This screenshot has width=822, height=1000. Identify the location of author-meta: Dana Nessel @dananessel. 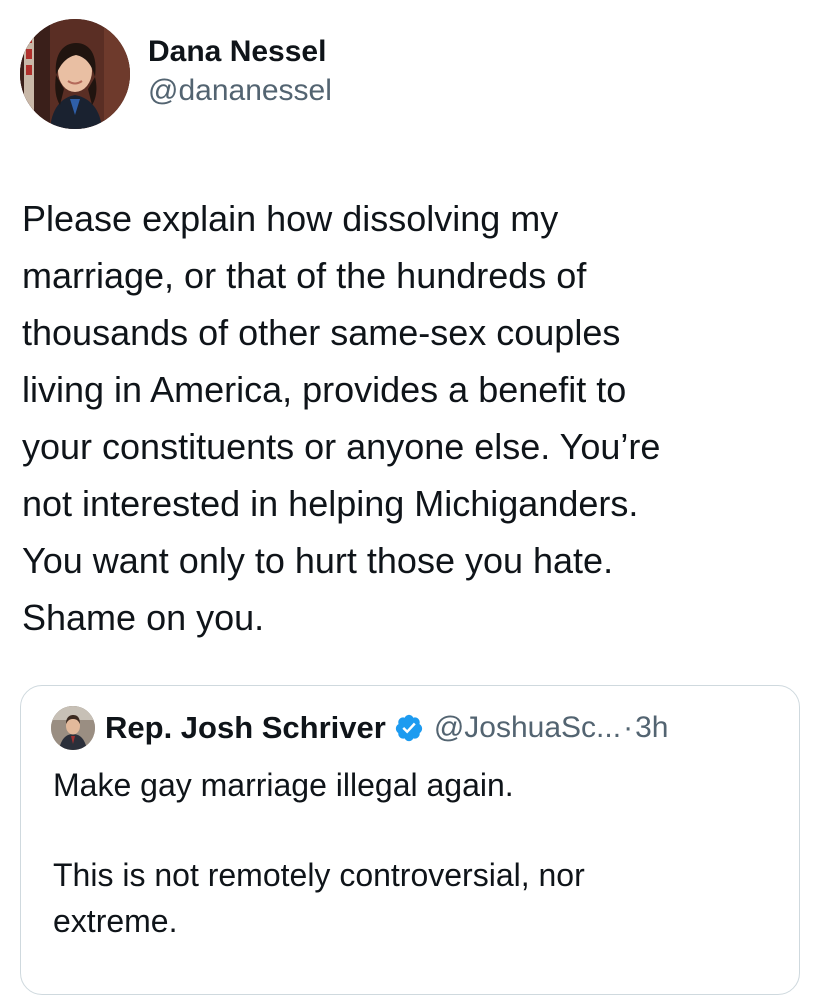
(240, 72).